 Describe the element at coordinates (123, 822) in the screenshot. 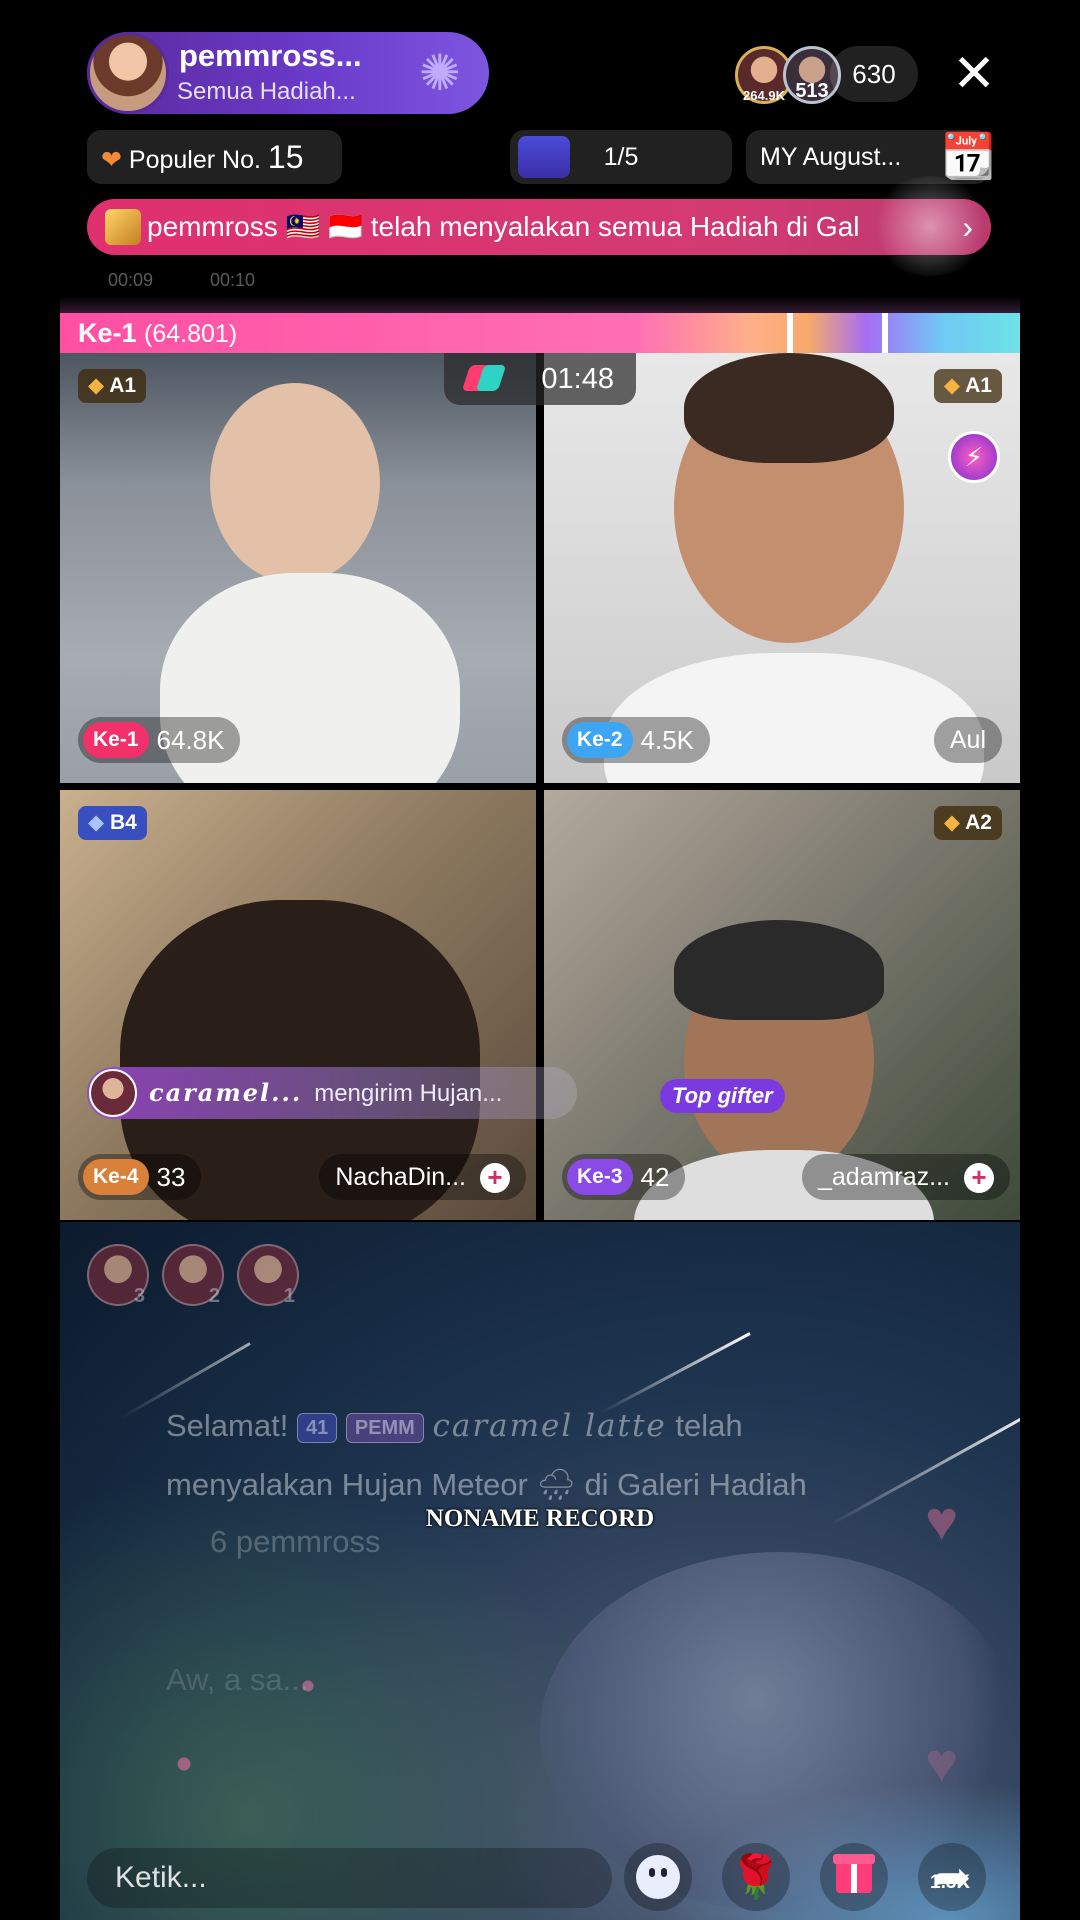

I see `tier-badge-label: B4` at that location.